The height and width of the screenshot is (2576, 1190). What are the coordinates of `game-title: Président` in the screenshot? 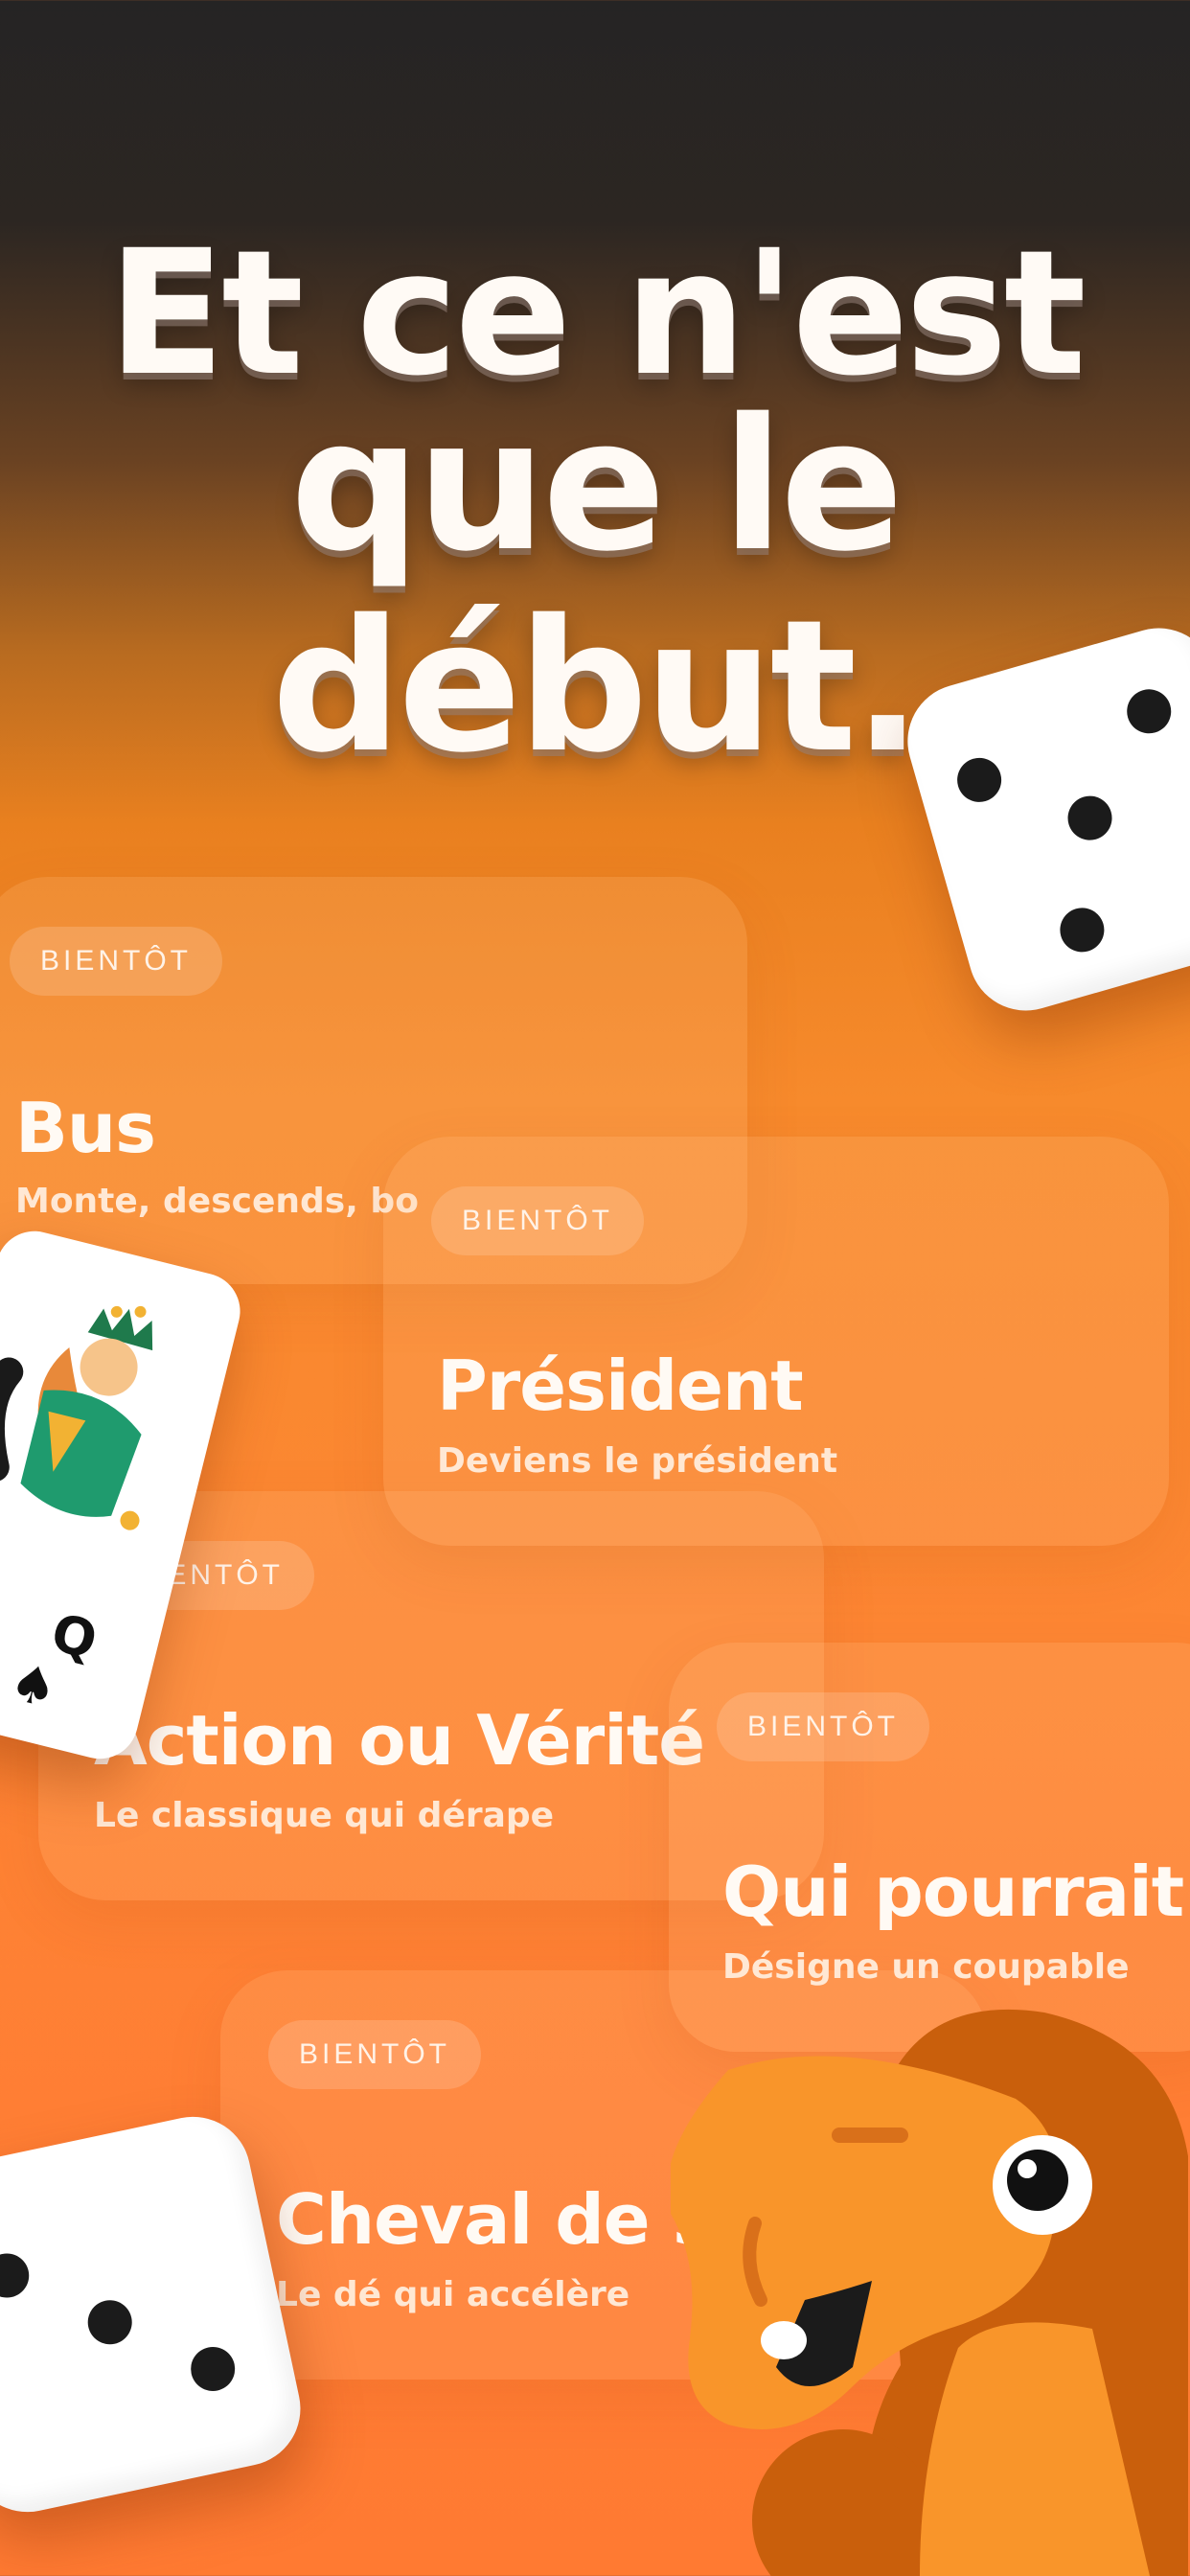 It's located at (621, 1386).